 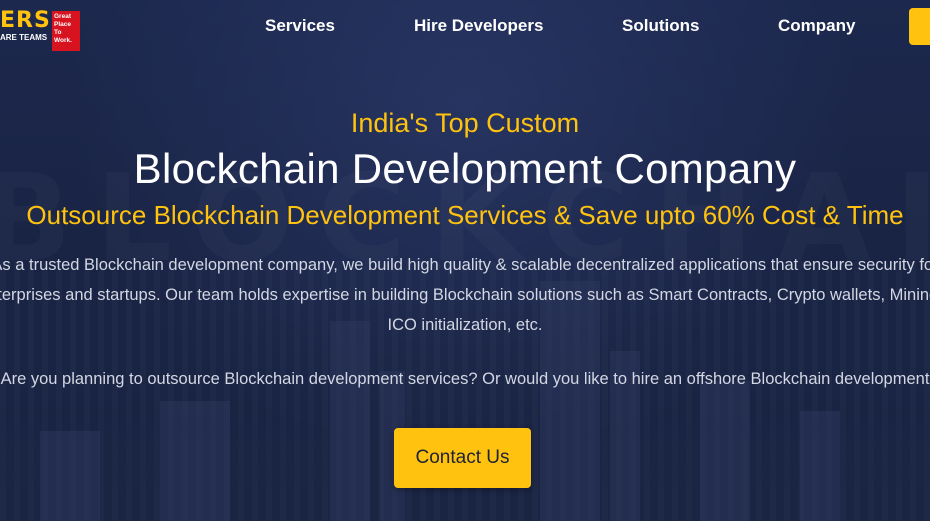 What do you see at coordinates (465, 123) in the screenshot?
I see `hero-eyebrow: India's Top Custom` at bounding box center [465, 123].